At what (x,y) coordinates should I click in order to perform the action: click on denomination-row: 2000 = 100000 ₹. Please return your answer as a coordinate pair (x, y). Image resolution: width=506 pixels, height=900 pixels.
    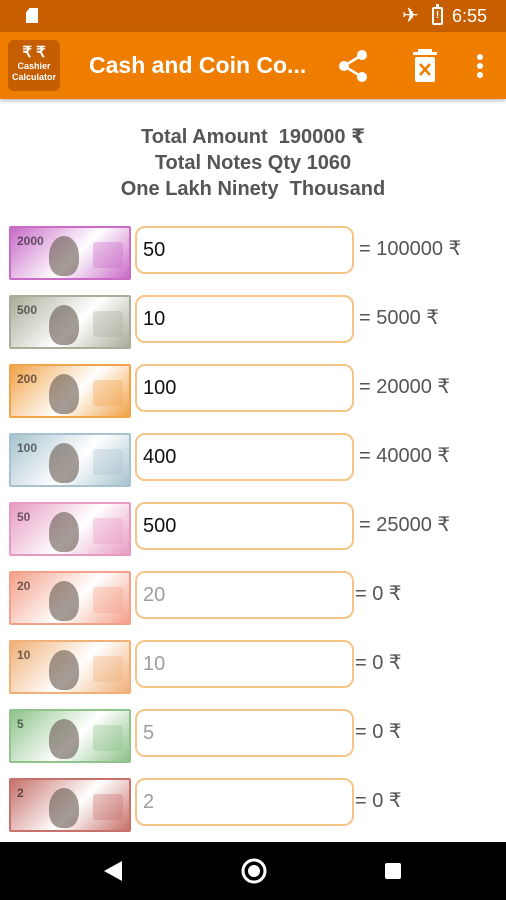
    Looking at the image, I should click on (253, 253).